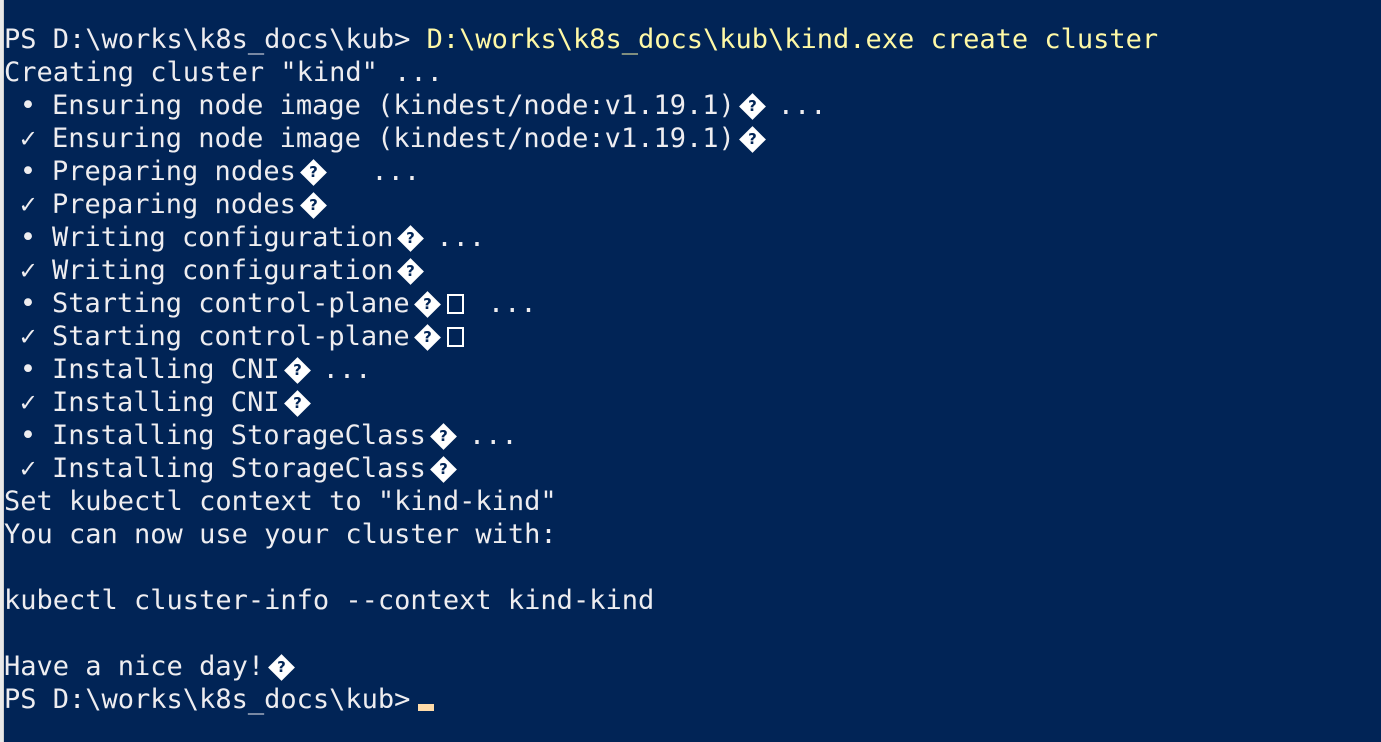 Image resolution: width=1381 pixels, height=742 pixels. I want to click on hint-command-text: kubectl cluster-info --context kind-kind, so click(329, 600).